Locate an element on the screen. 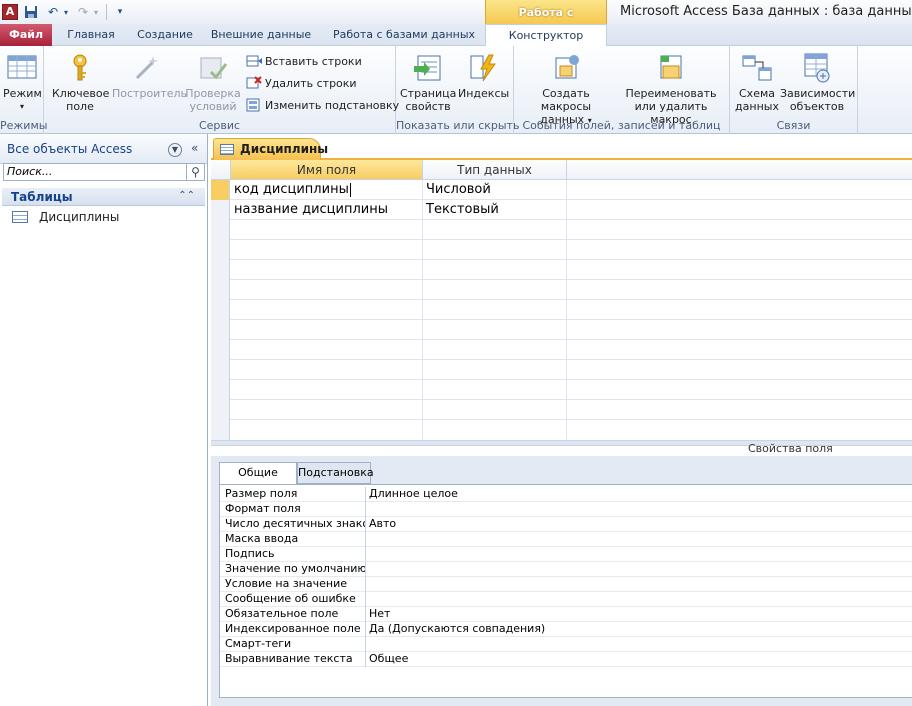 The width and height of the screenshot is (912, 706). property-sheet-icon is located at coordinates (428, 68).